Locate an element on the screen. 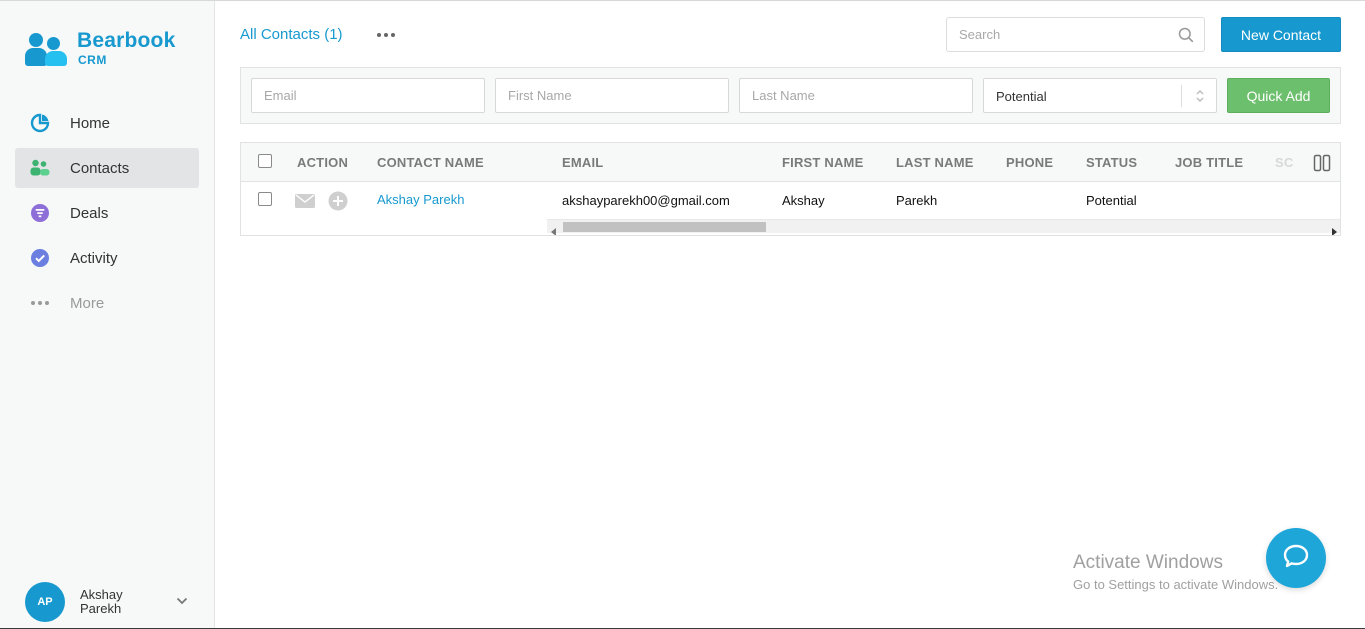  status-select: Potential is located at coordinates (1100, 95).